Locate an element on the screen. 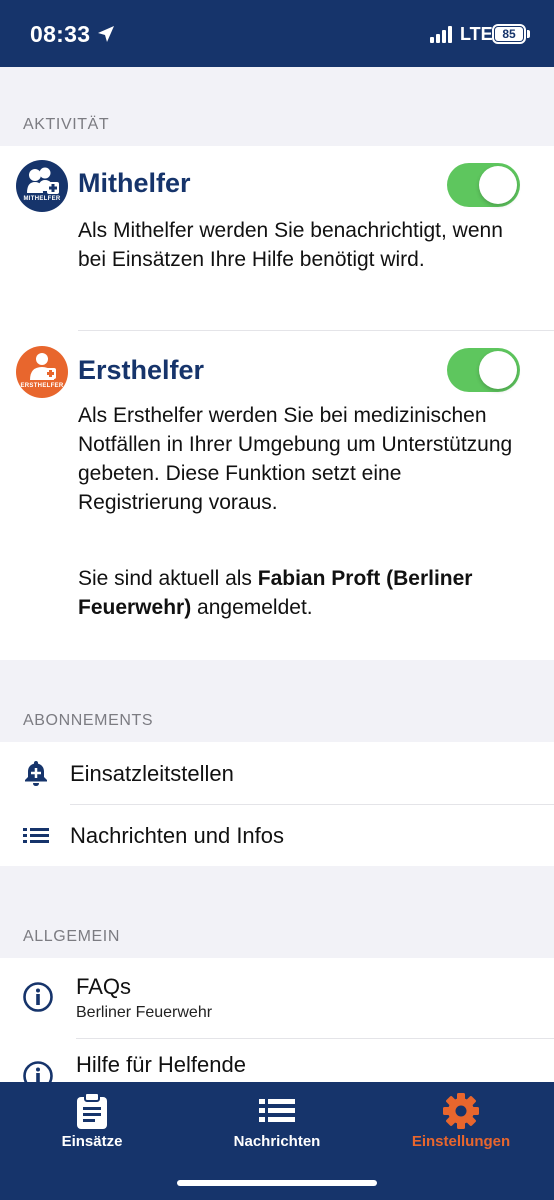  list-item-nachrichten: Nachrichten und Infos is located at coordinates (277, 835).